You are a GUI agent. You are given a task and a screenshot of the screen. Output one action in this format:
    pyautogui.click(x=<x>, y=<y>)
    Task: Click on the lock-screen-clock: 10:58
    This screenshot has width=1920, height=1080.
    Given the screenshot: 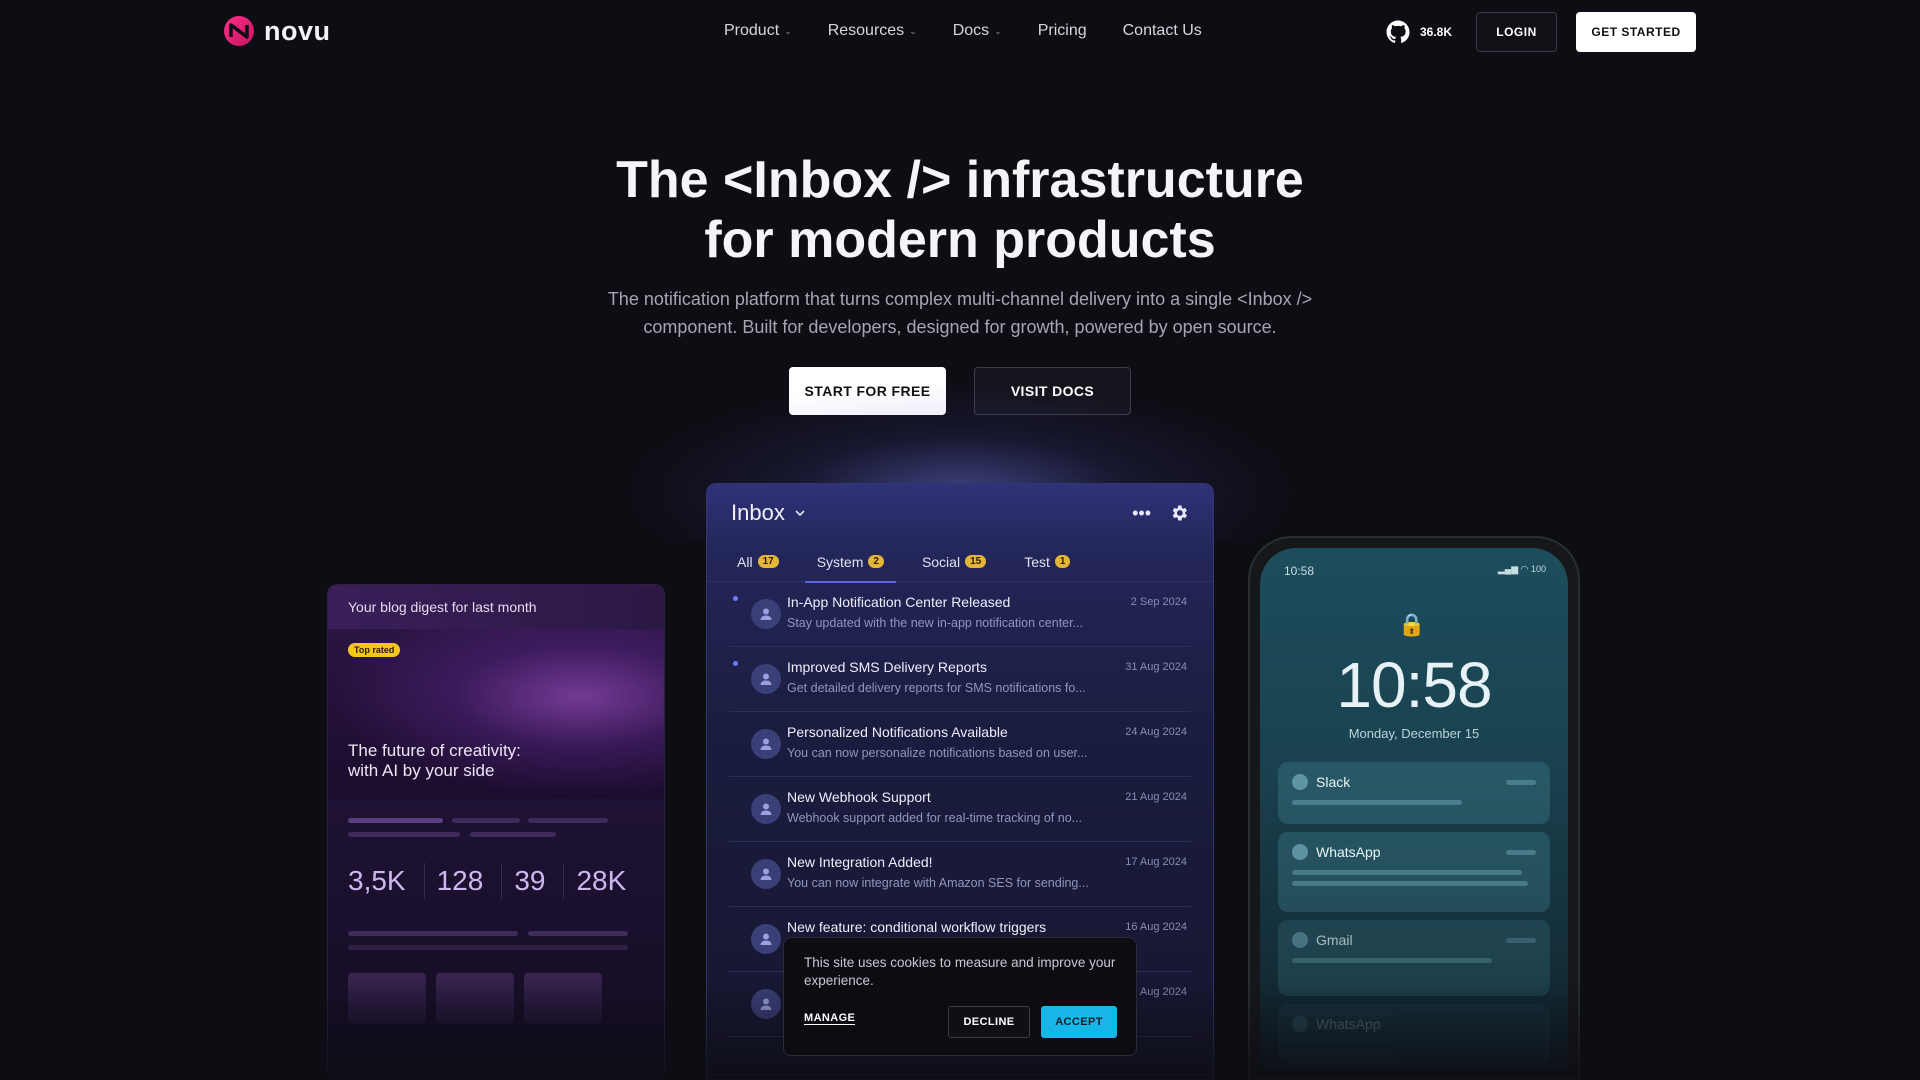 What is the action you would take?
    pyautogui.click(x=1414, y=685)
    